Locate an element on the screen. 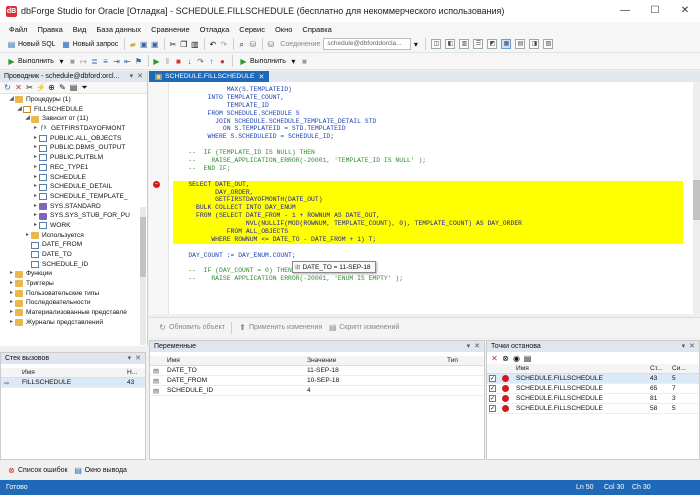  db-icon: ⛁ is located at coordinates (252, 44).